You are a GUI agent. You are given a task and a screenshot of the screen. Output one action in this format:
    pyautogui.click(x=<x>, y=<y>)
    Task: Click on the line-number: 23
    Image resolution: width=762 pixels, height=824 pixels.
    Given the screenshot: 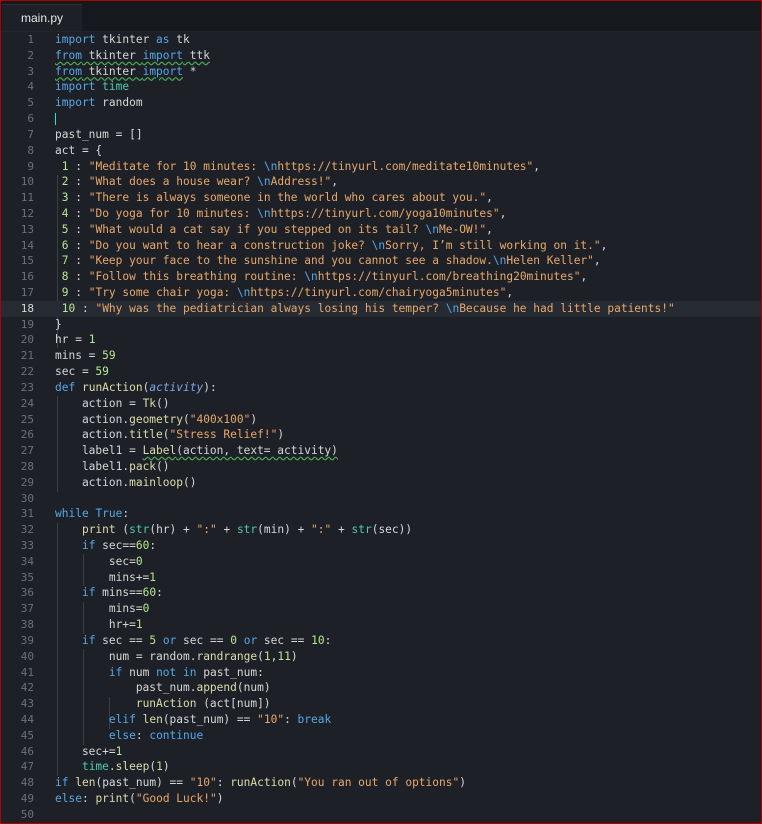 What is the action you would take?
    pyautogui.click(x=27, y=387)
    